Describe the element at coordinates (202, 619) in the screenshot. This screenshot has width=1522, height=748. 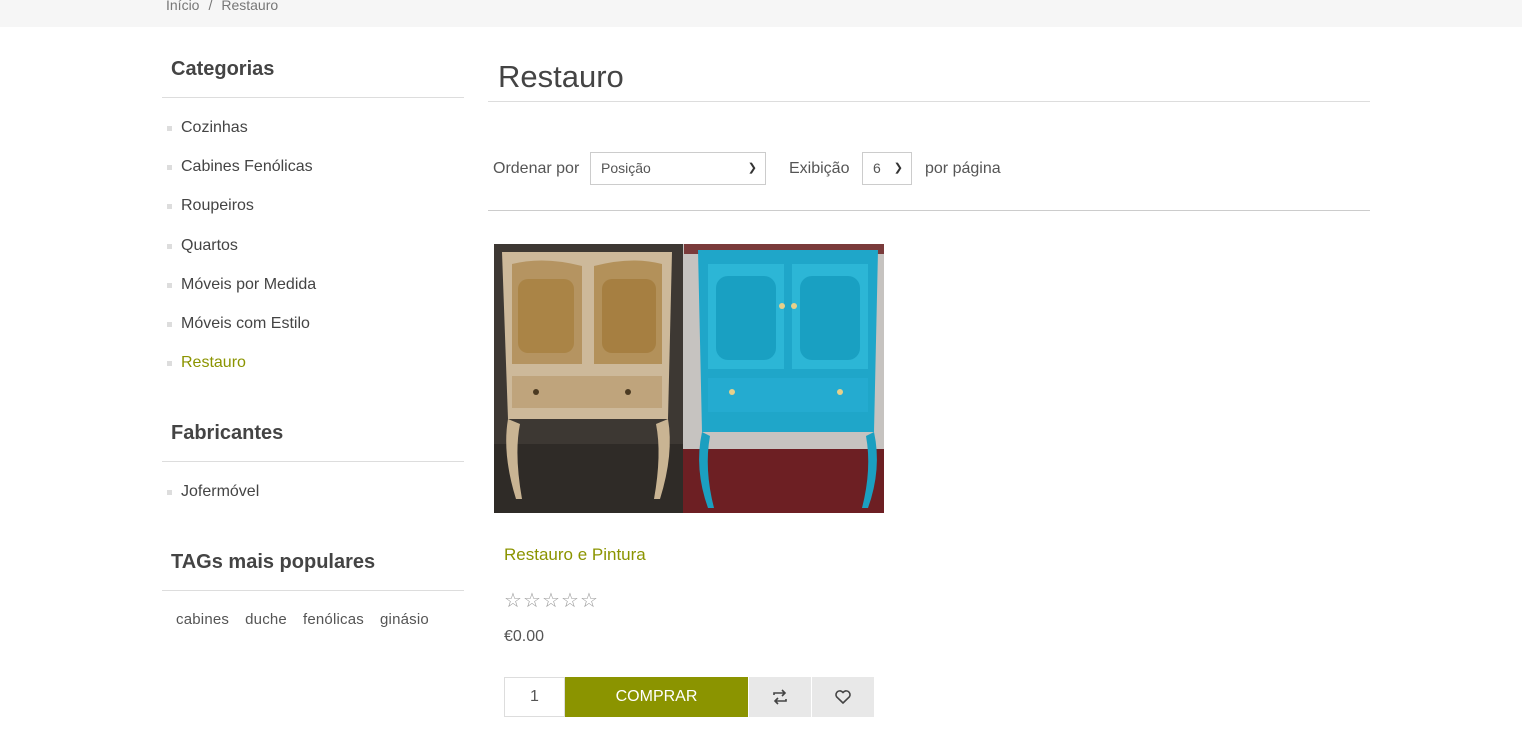
I see `tag-cabines: cabines` at that location.